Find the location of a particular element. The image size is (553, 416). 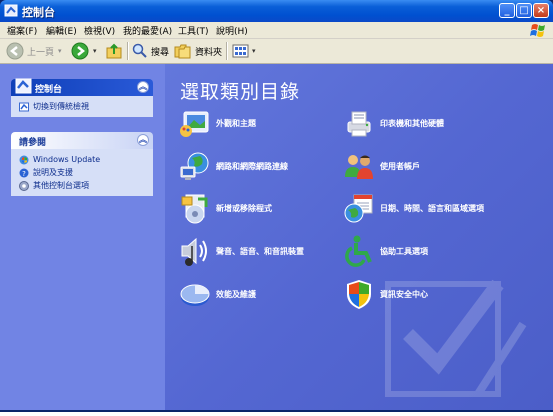

category-add-remove-programs: 新增或移除程式 is located at coordinates (225, 208).